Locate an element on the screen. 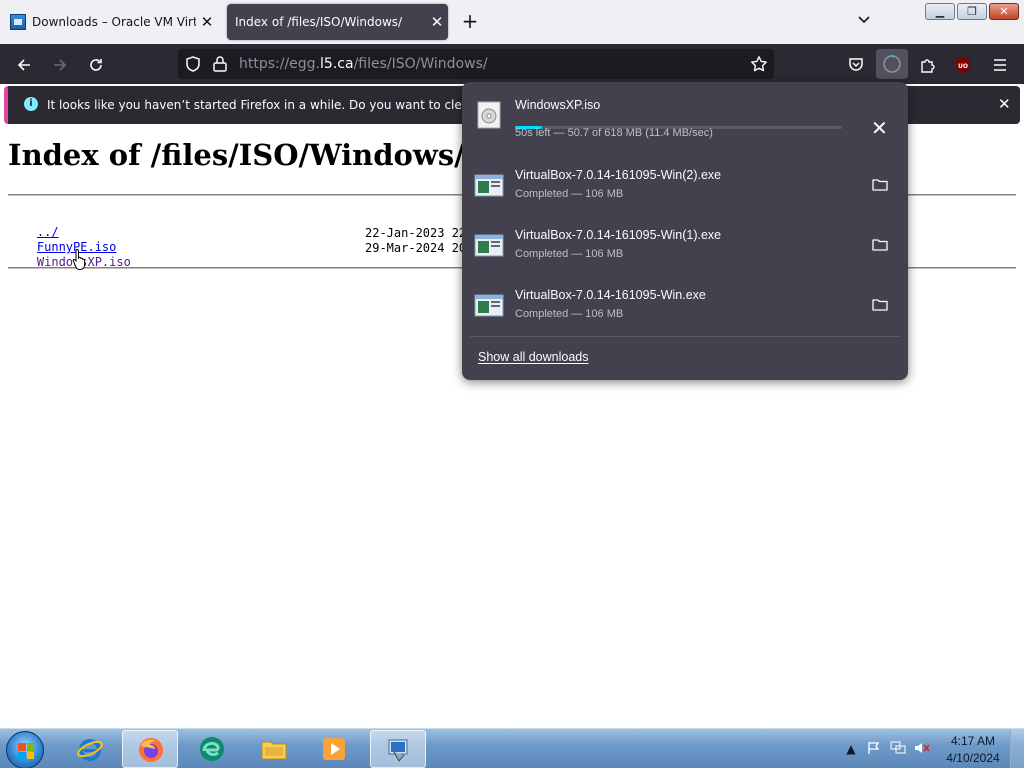 This screenshot has width=1024, height=768. clock-date: 4/10/2024 is located at coordinates (973, 758).